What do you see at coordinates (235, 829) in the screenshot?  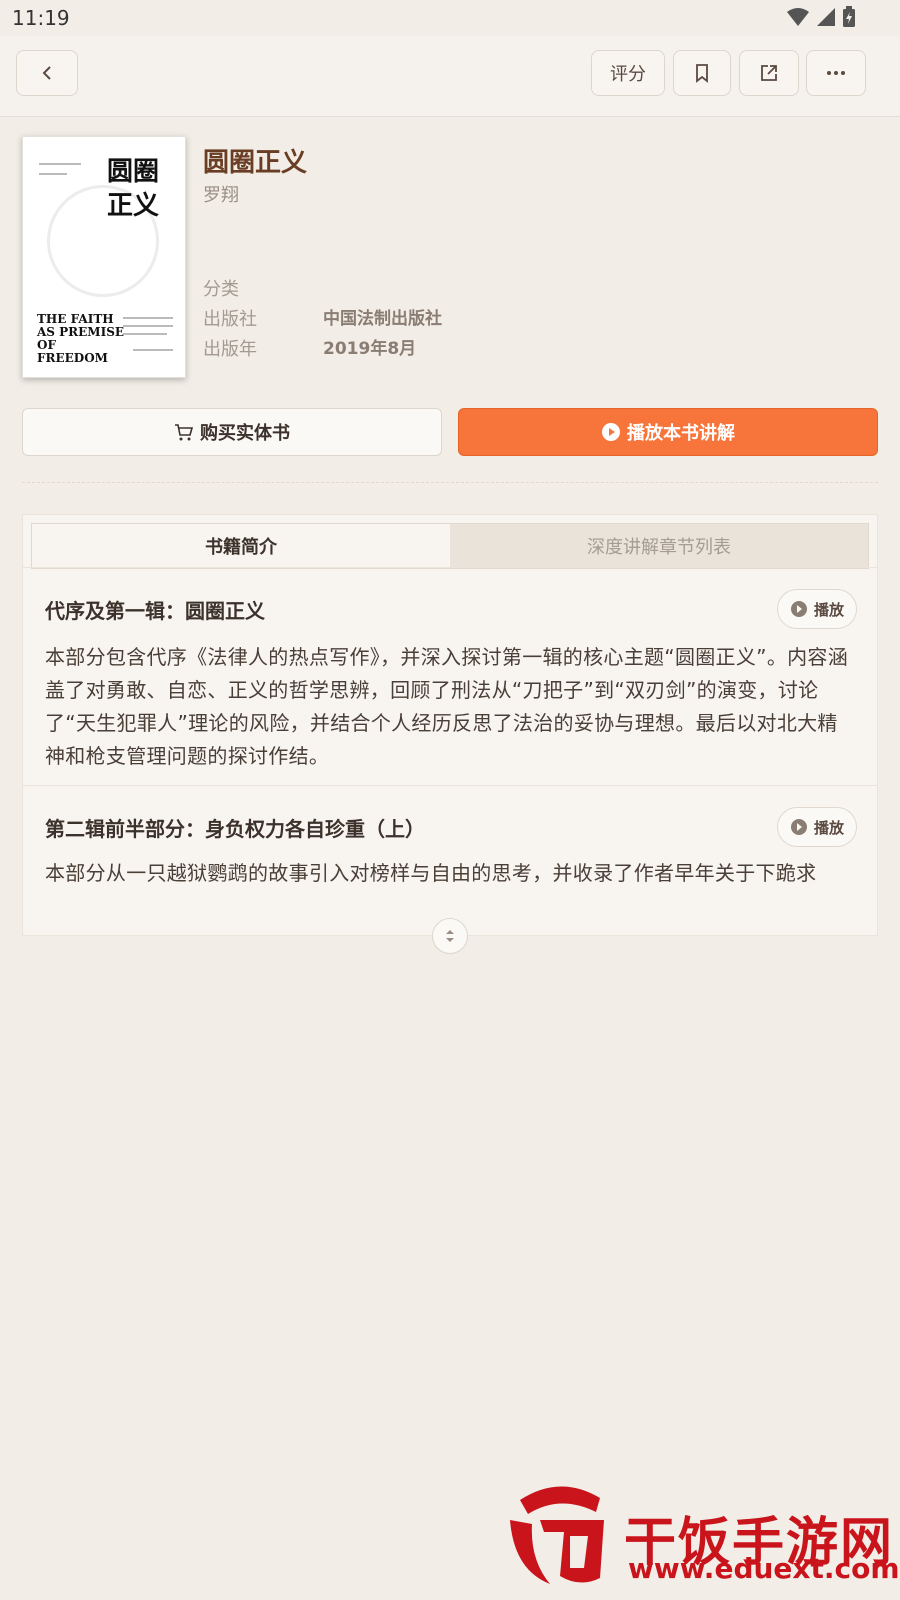 I see `section-title: 第二辑前半部分：身负权力各自珍重（上）` at bounding box center [235, 829].